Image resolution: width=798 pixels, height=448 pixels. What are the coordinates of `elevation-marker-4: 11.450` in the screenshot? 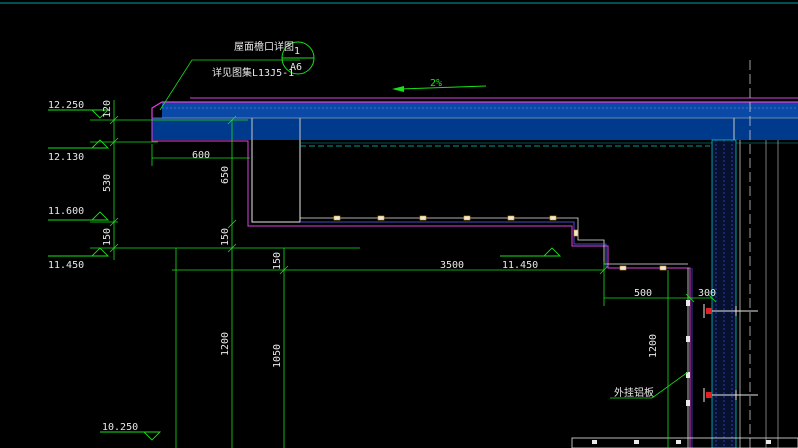 It's located at (79, 259).